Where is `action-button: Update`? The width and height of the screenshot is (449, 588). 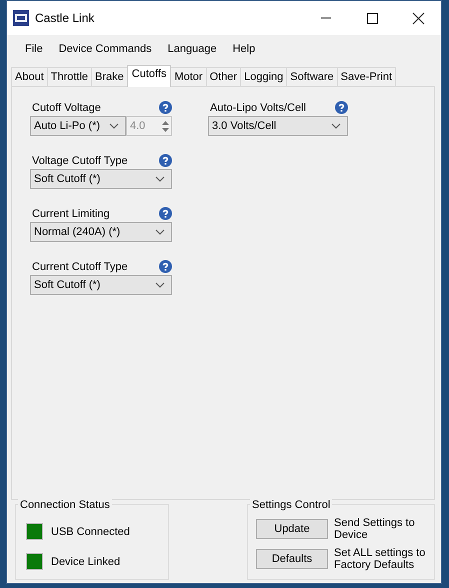
action-button: Update is located at coordinates (292, 529).